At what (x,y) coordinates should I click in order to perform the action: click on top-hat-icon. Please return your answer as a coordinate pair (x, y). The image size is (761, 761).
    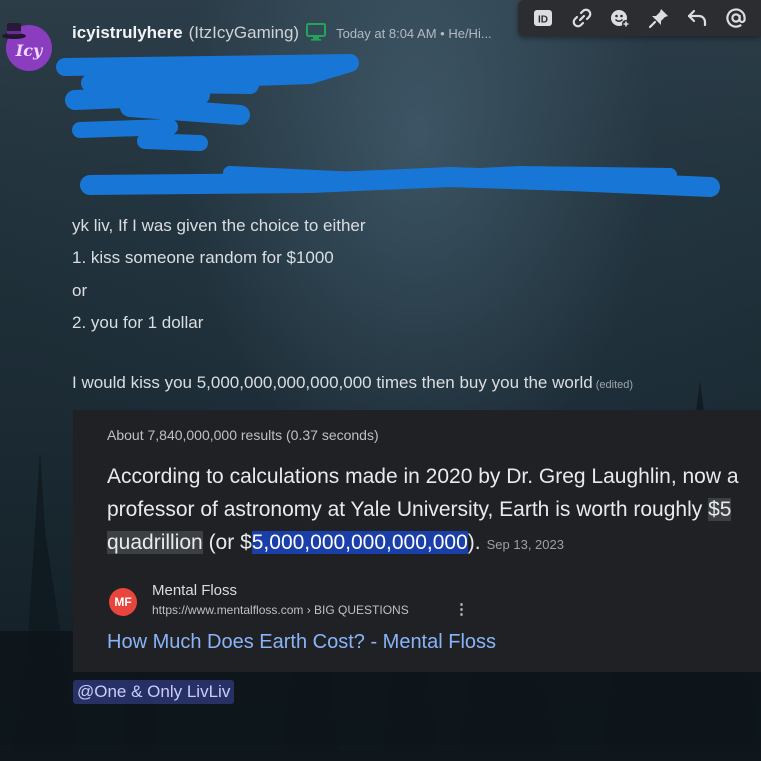
    Looking at the image, I should click on (14, 31).